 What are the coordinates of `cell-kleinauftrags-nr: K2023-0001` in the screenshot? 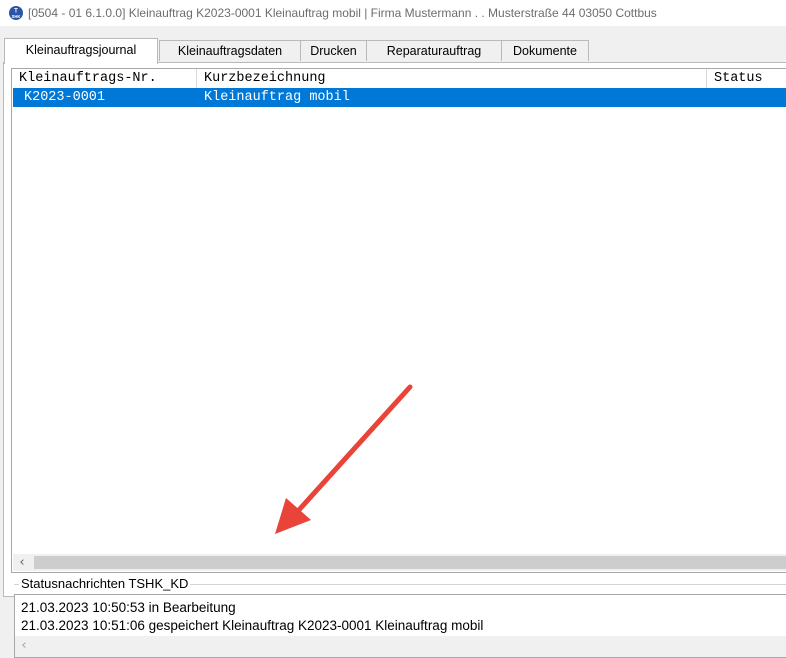 It's located at (65, 97).